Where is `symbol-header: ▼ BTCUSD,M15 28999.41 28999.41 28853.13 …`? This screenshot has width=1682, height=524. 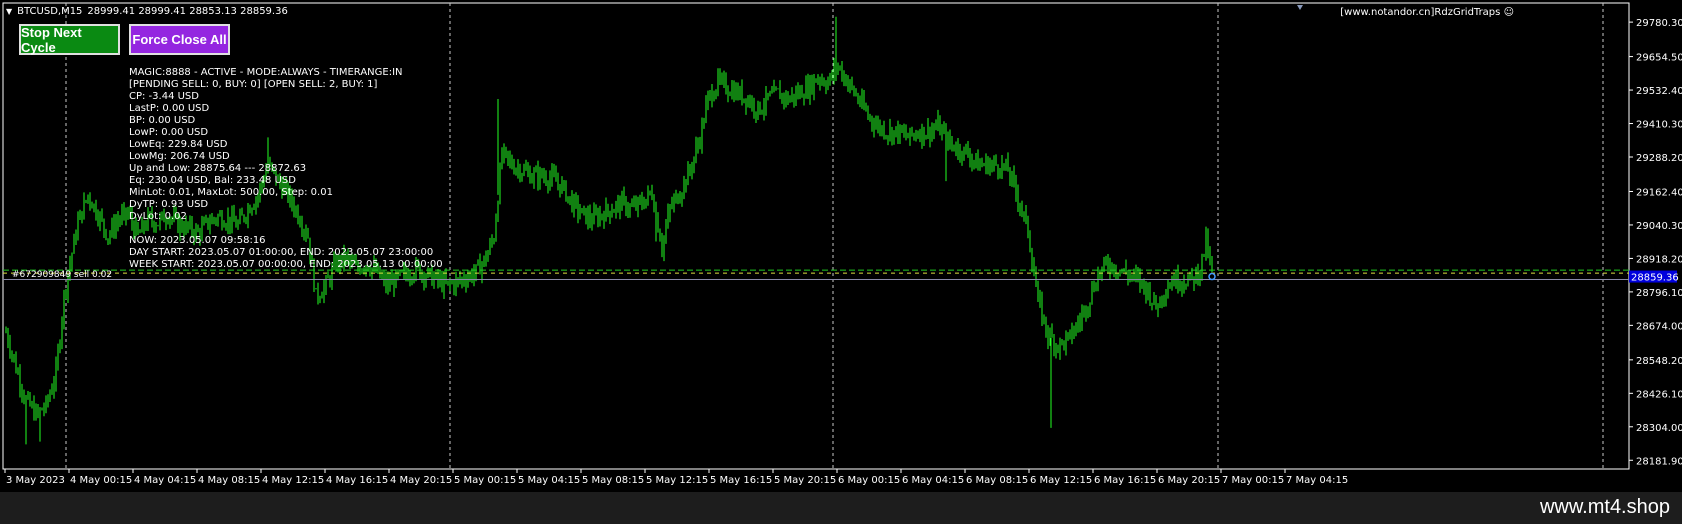
symbol-header: ▼ BTCUSD,M15 28999.41 28999.41 28853.13 … is located at coordinates (147, 11).